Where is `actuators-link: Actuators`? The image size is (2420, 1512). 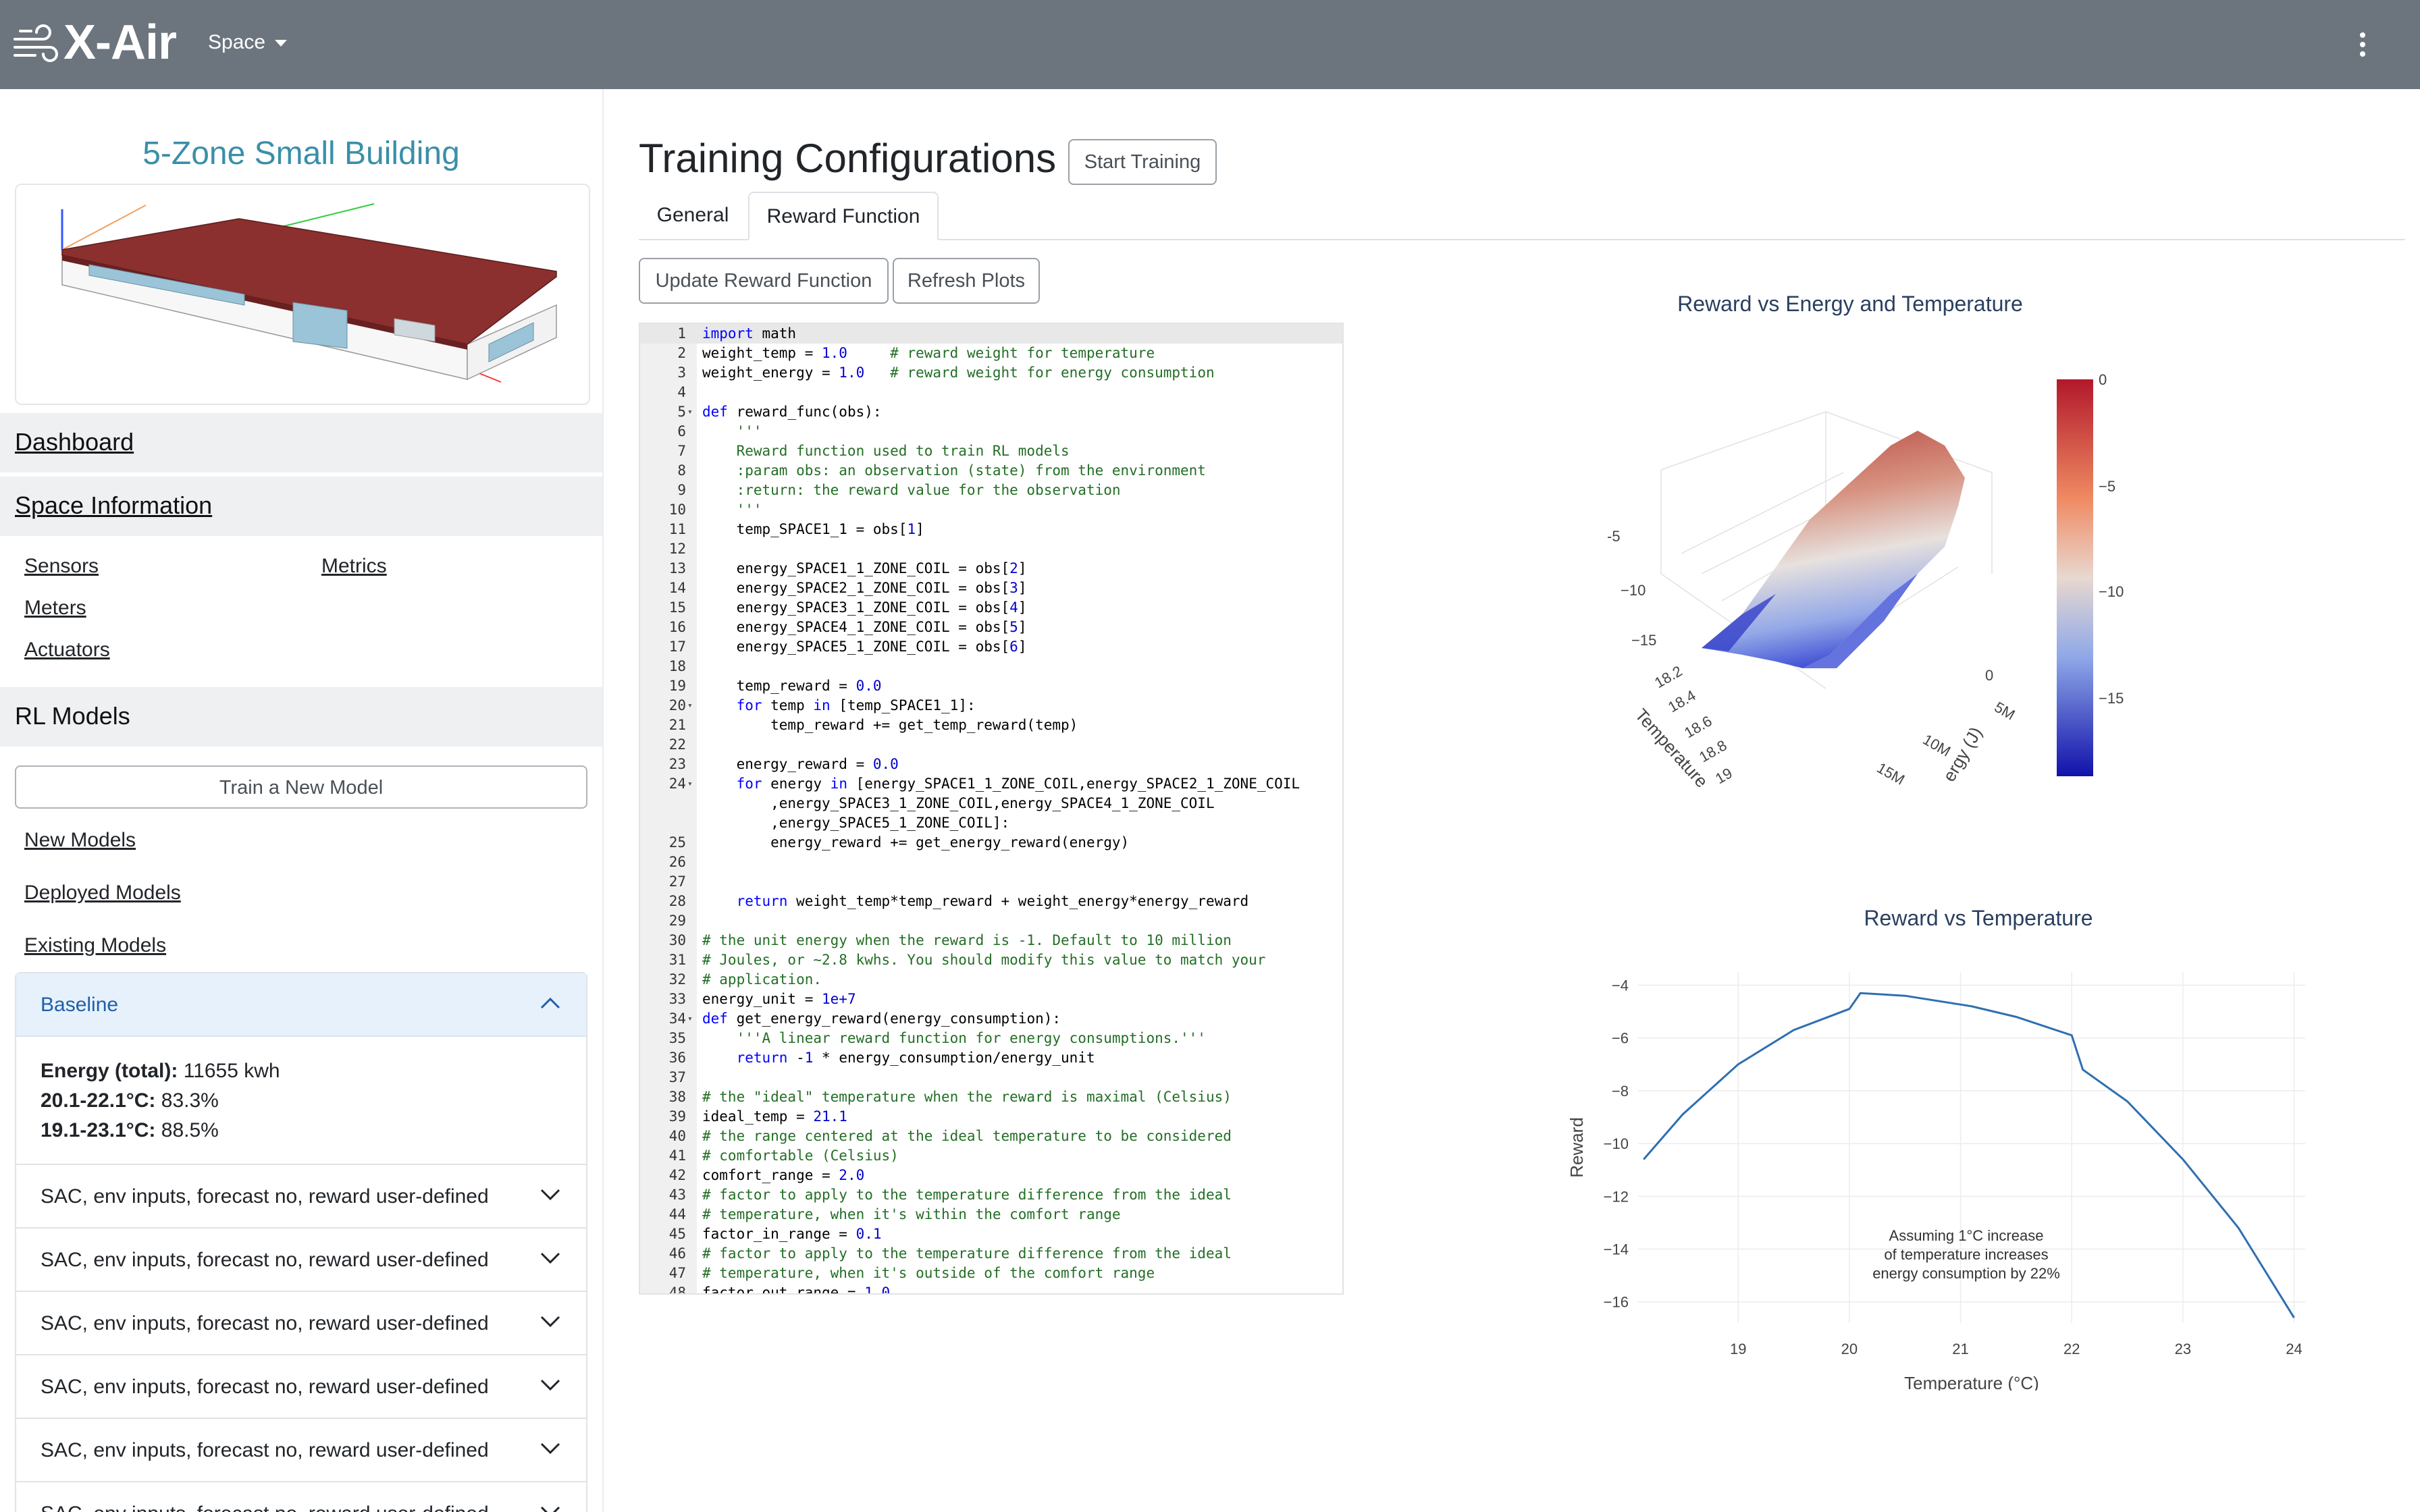 actuators-link: Actuators is located at coordinates (67, 650).